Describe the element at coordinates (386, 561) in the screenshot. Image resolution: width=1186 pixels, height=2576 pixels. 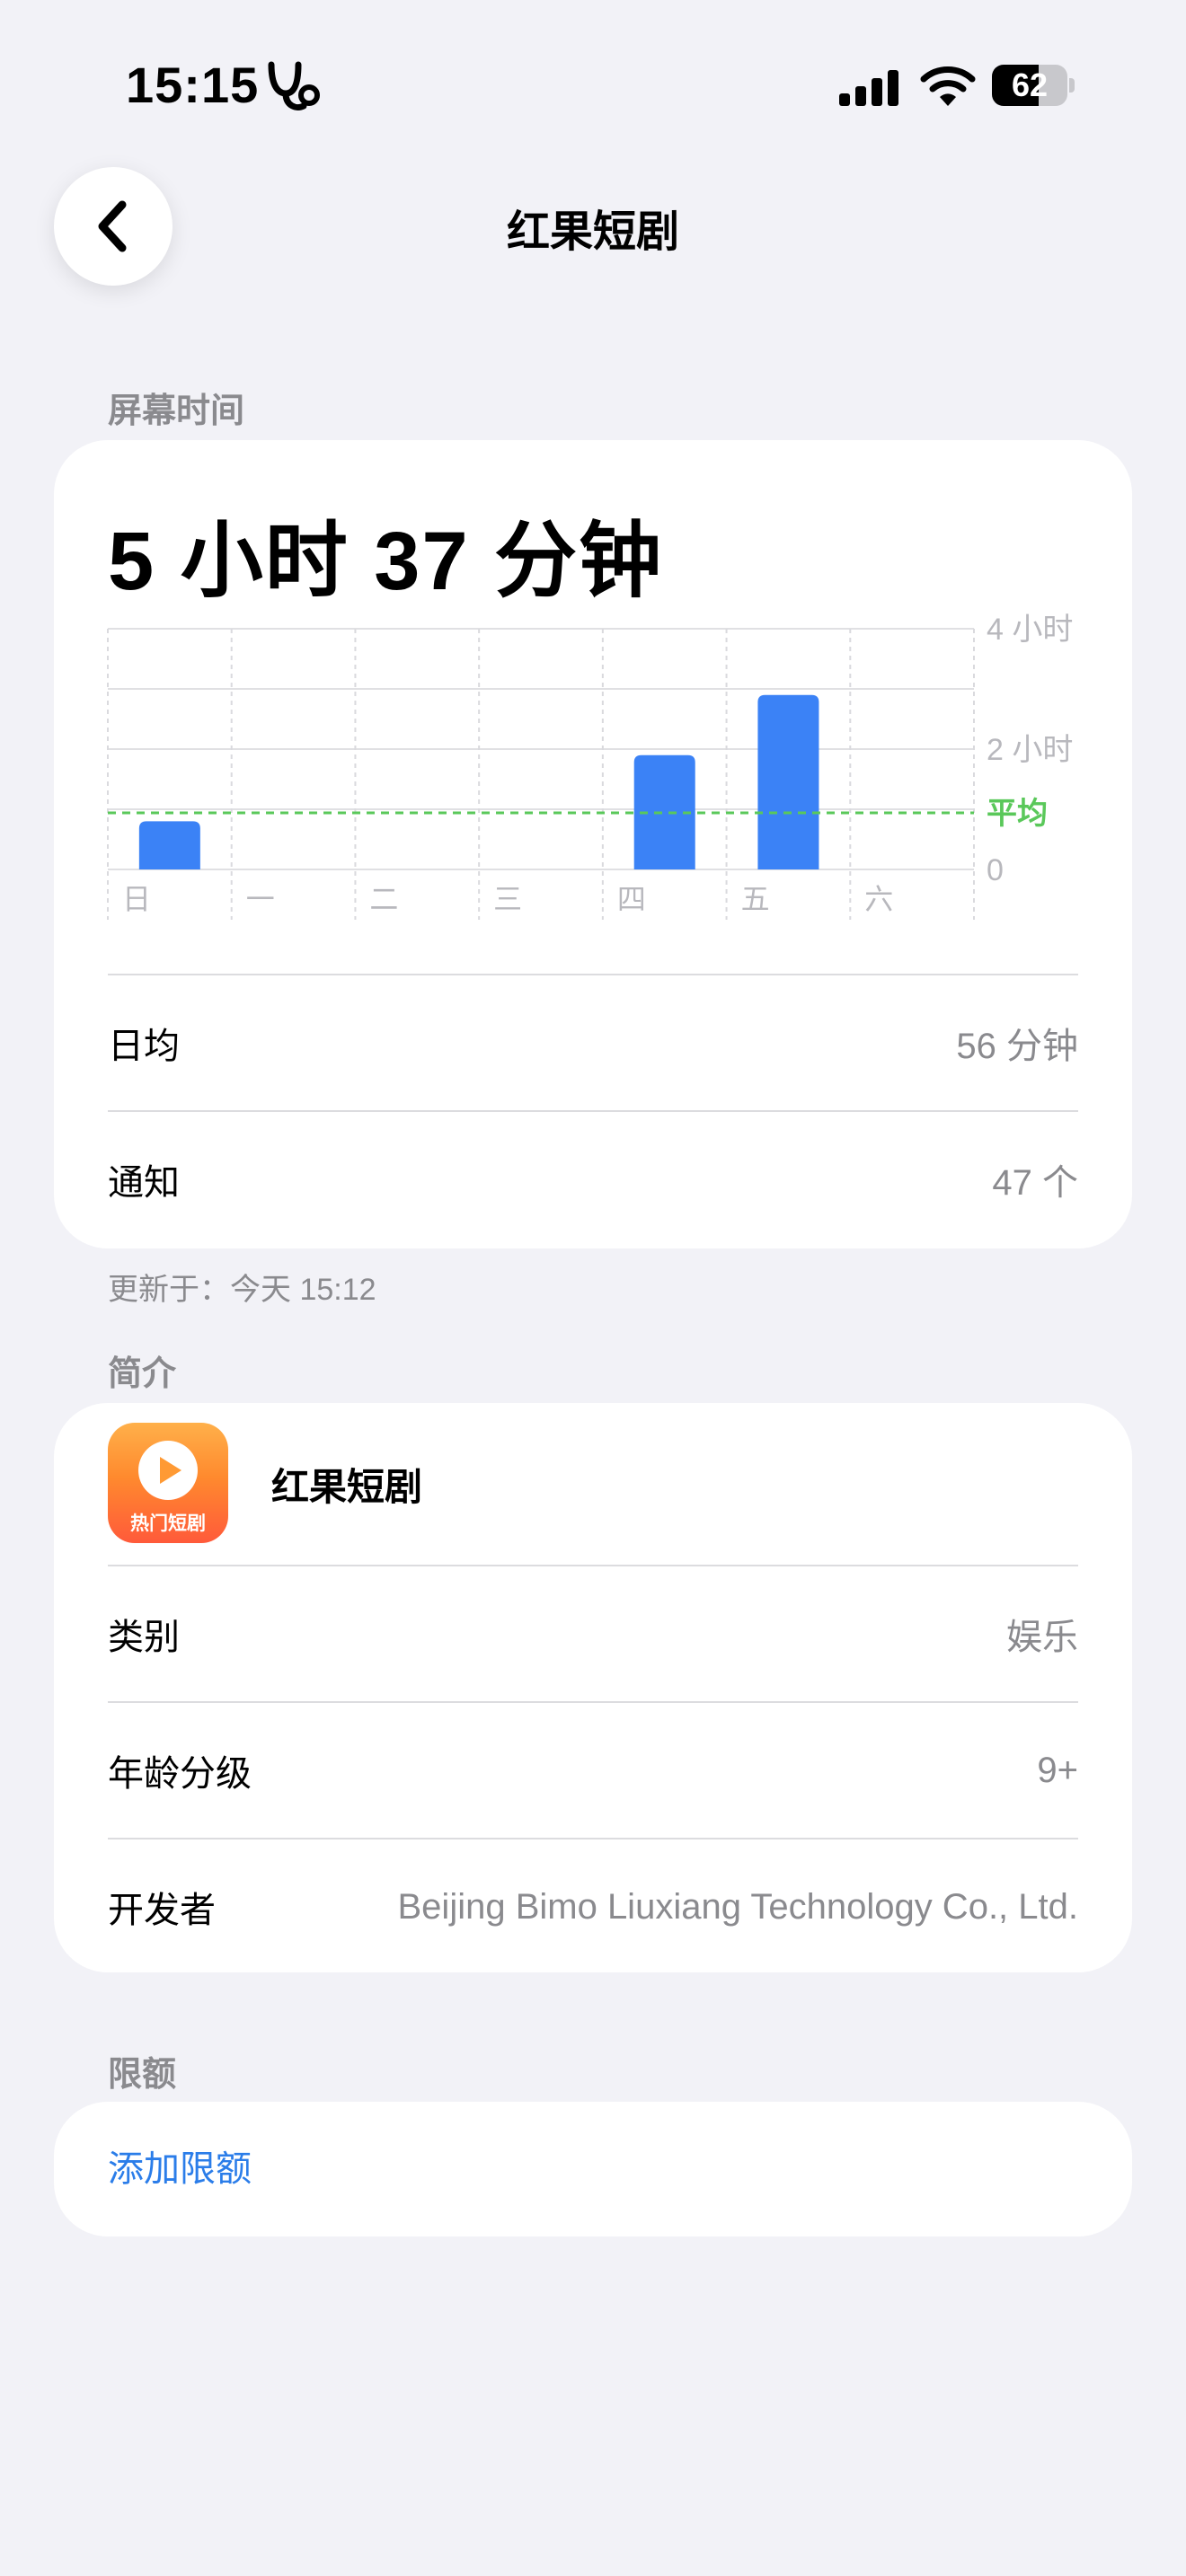
I see `total-screen-time: 5 小时 37 分钟` at that location.